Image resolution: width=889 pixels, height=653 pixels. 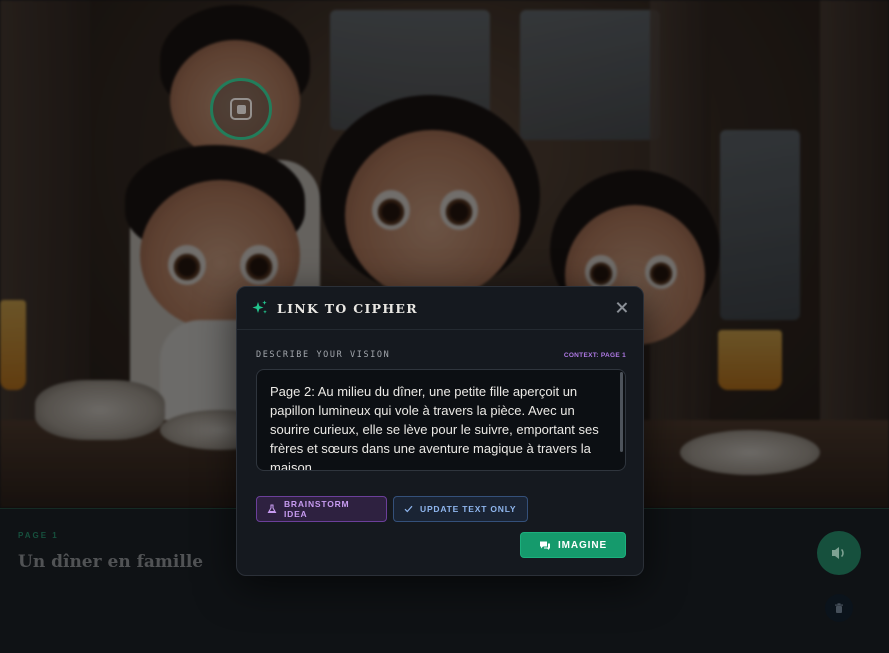 I want to click on check-icon, so click(x=408, y=509).